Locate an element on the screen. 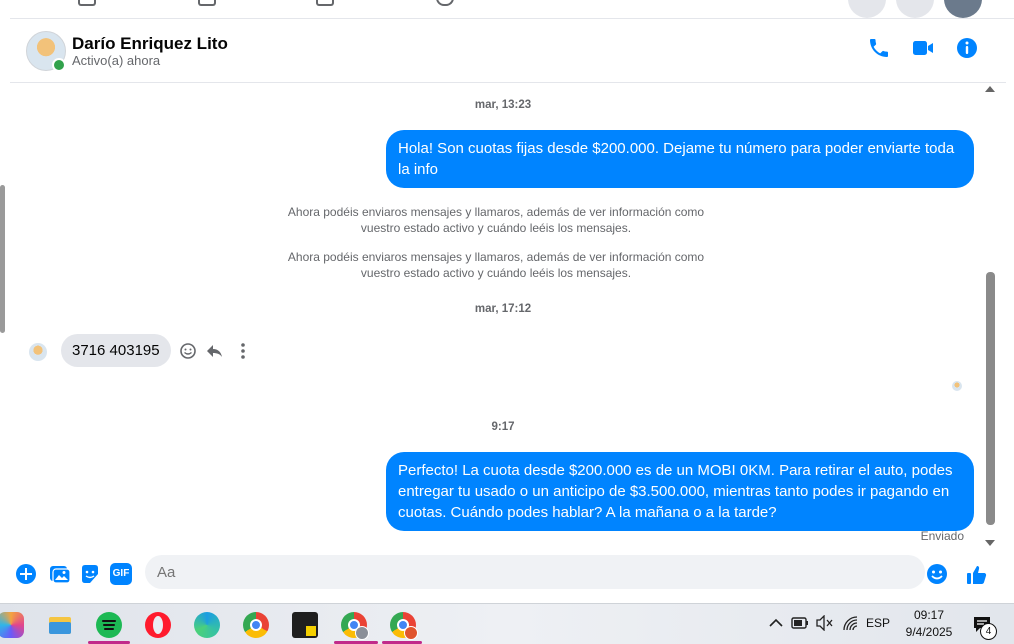 The width and height of the screenshot is (1014, 644). image-icon is located at coordinates (59, 574).